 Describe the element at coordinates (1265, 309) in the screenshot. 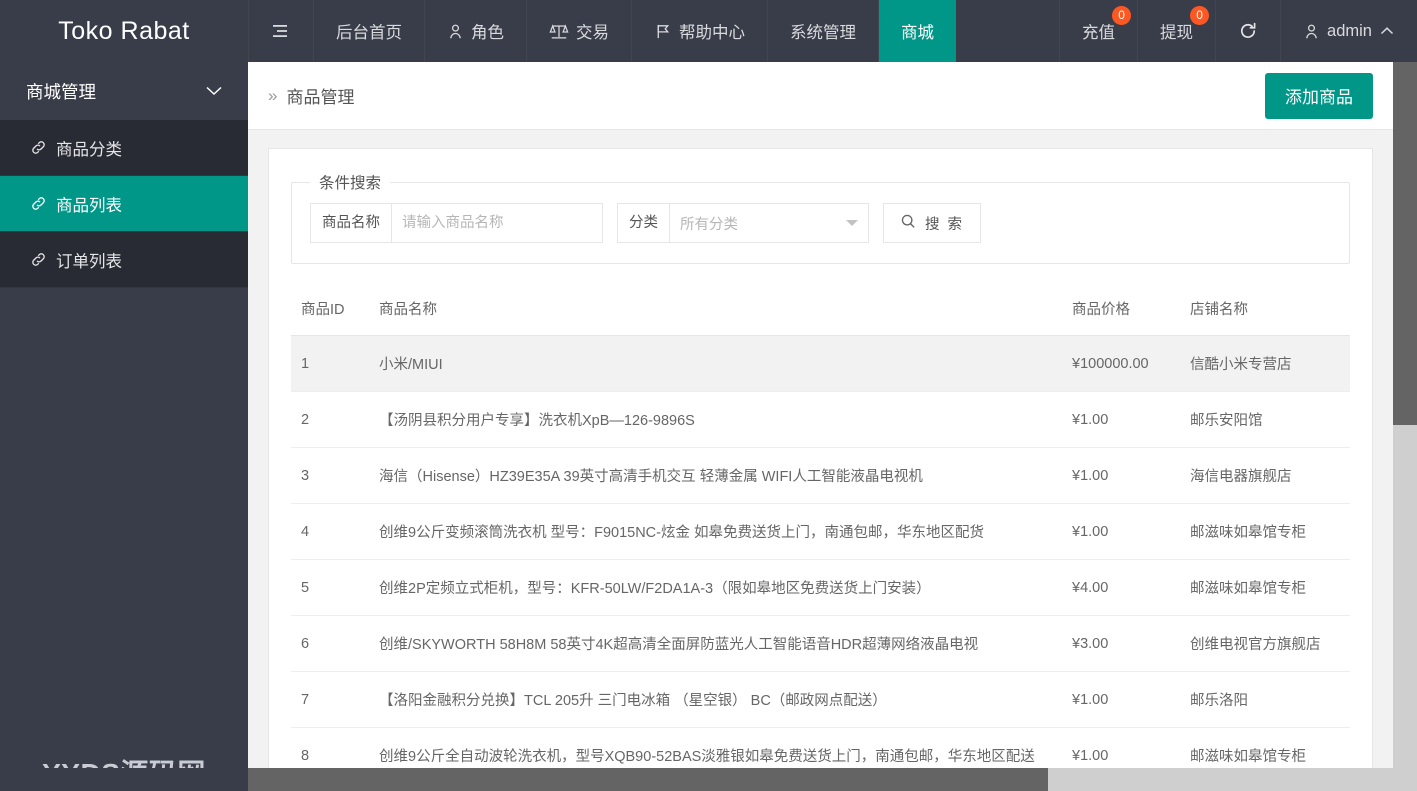

I see `column-header-shop: 店铺名称` at that location.